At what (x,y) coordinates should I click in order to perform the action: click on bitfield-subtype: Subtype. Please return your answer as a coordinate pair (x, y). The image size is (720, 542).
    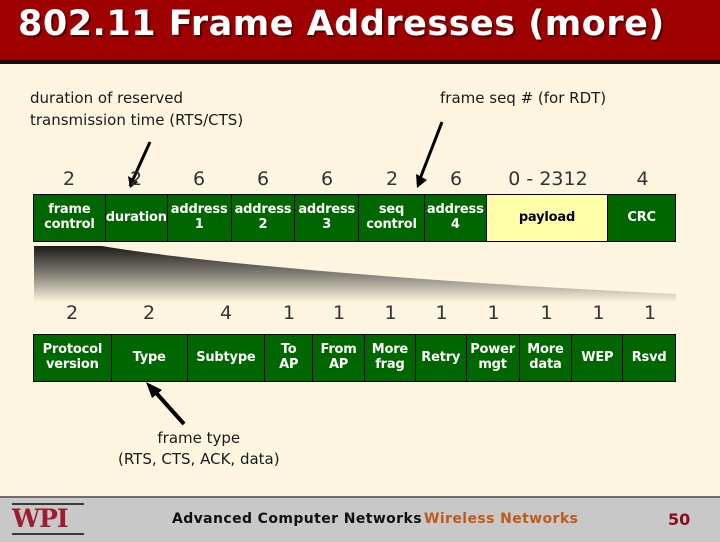
    Looking at the image, I should click on (226, 358).